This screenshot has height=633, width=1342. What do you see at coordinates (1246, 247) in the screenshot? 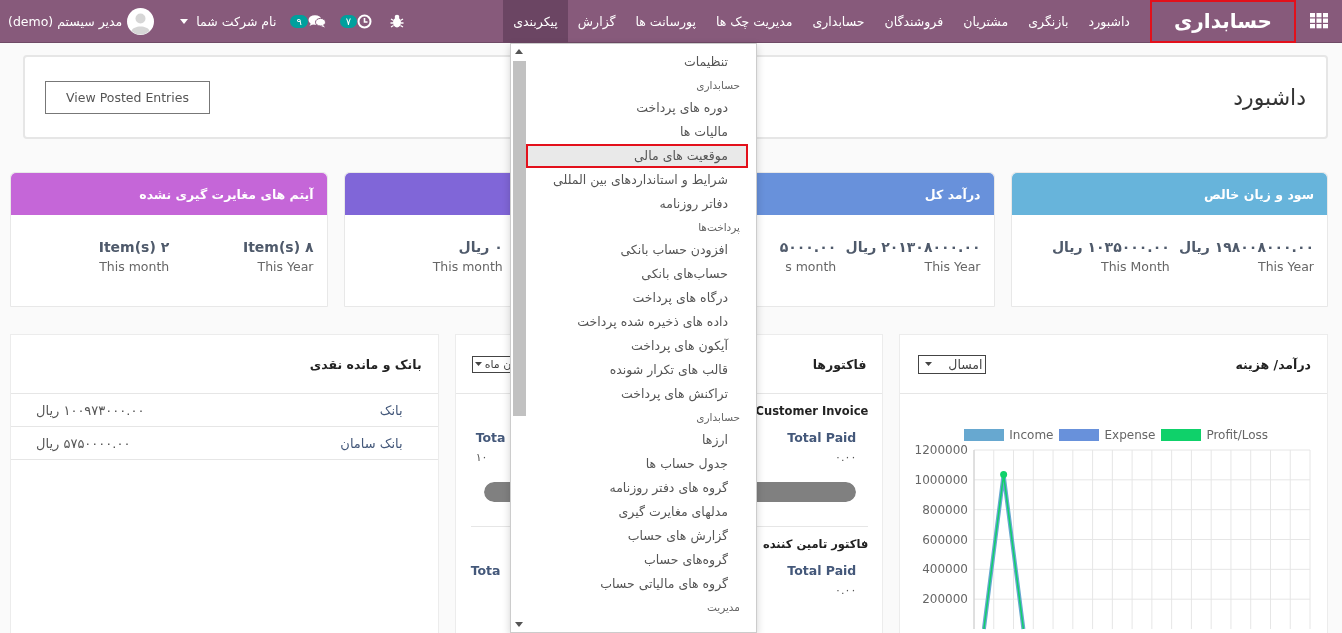
I see `kpi-value: ۱۹۸۰۰۸۰۰۰.۰۰ ریال` at bounding box center [1246, 247].